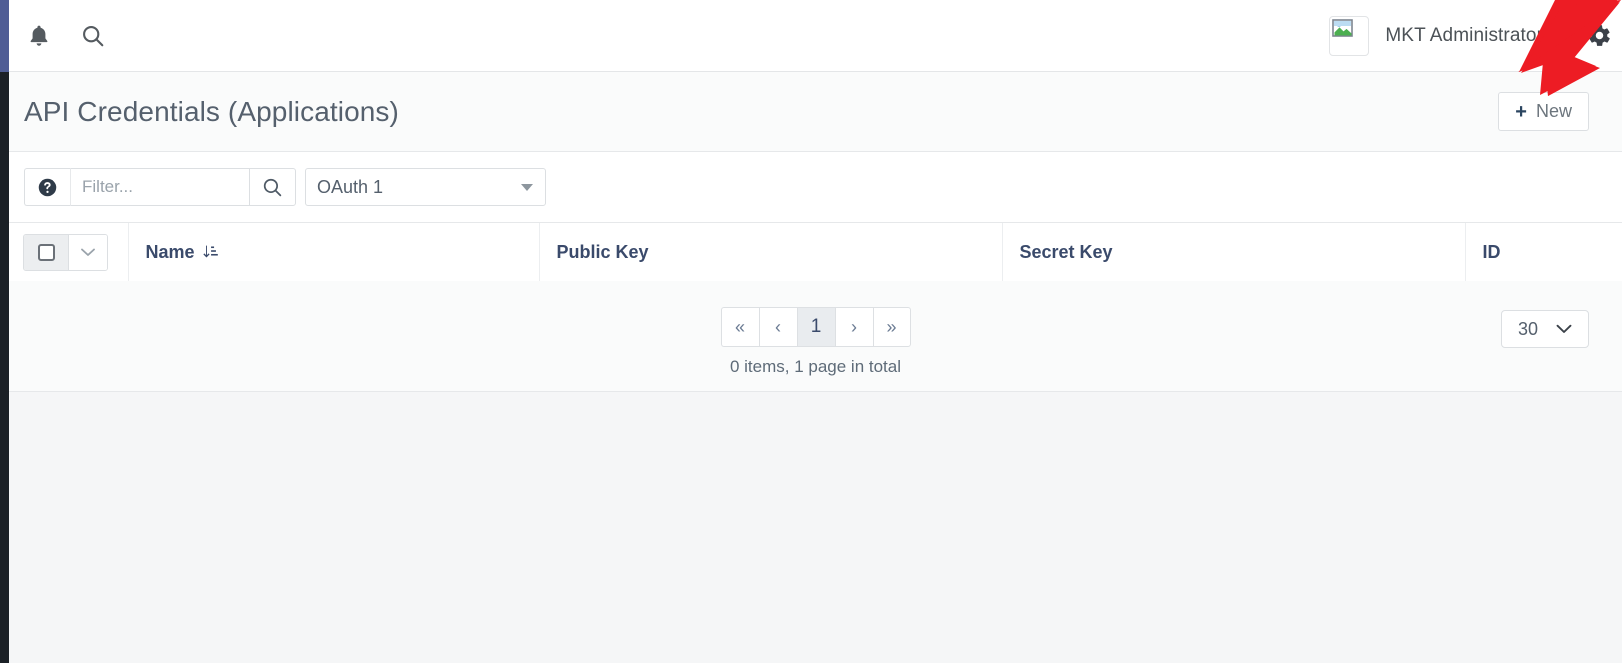  I want to click on column-header-public-key: Public Key, so click(771, 252).